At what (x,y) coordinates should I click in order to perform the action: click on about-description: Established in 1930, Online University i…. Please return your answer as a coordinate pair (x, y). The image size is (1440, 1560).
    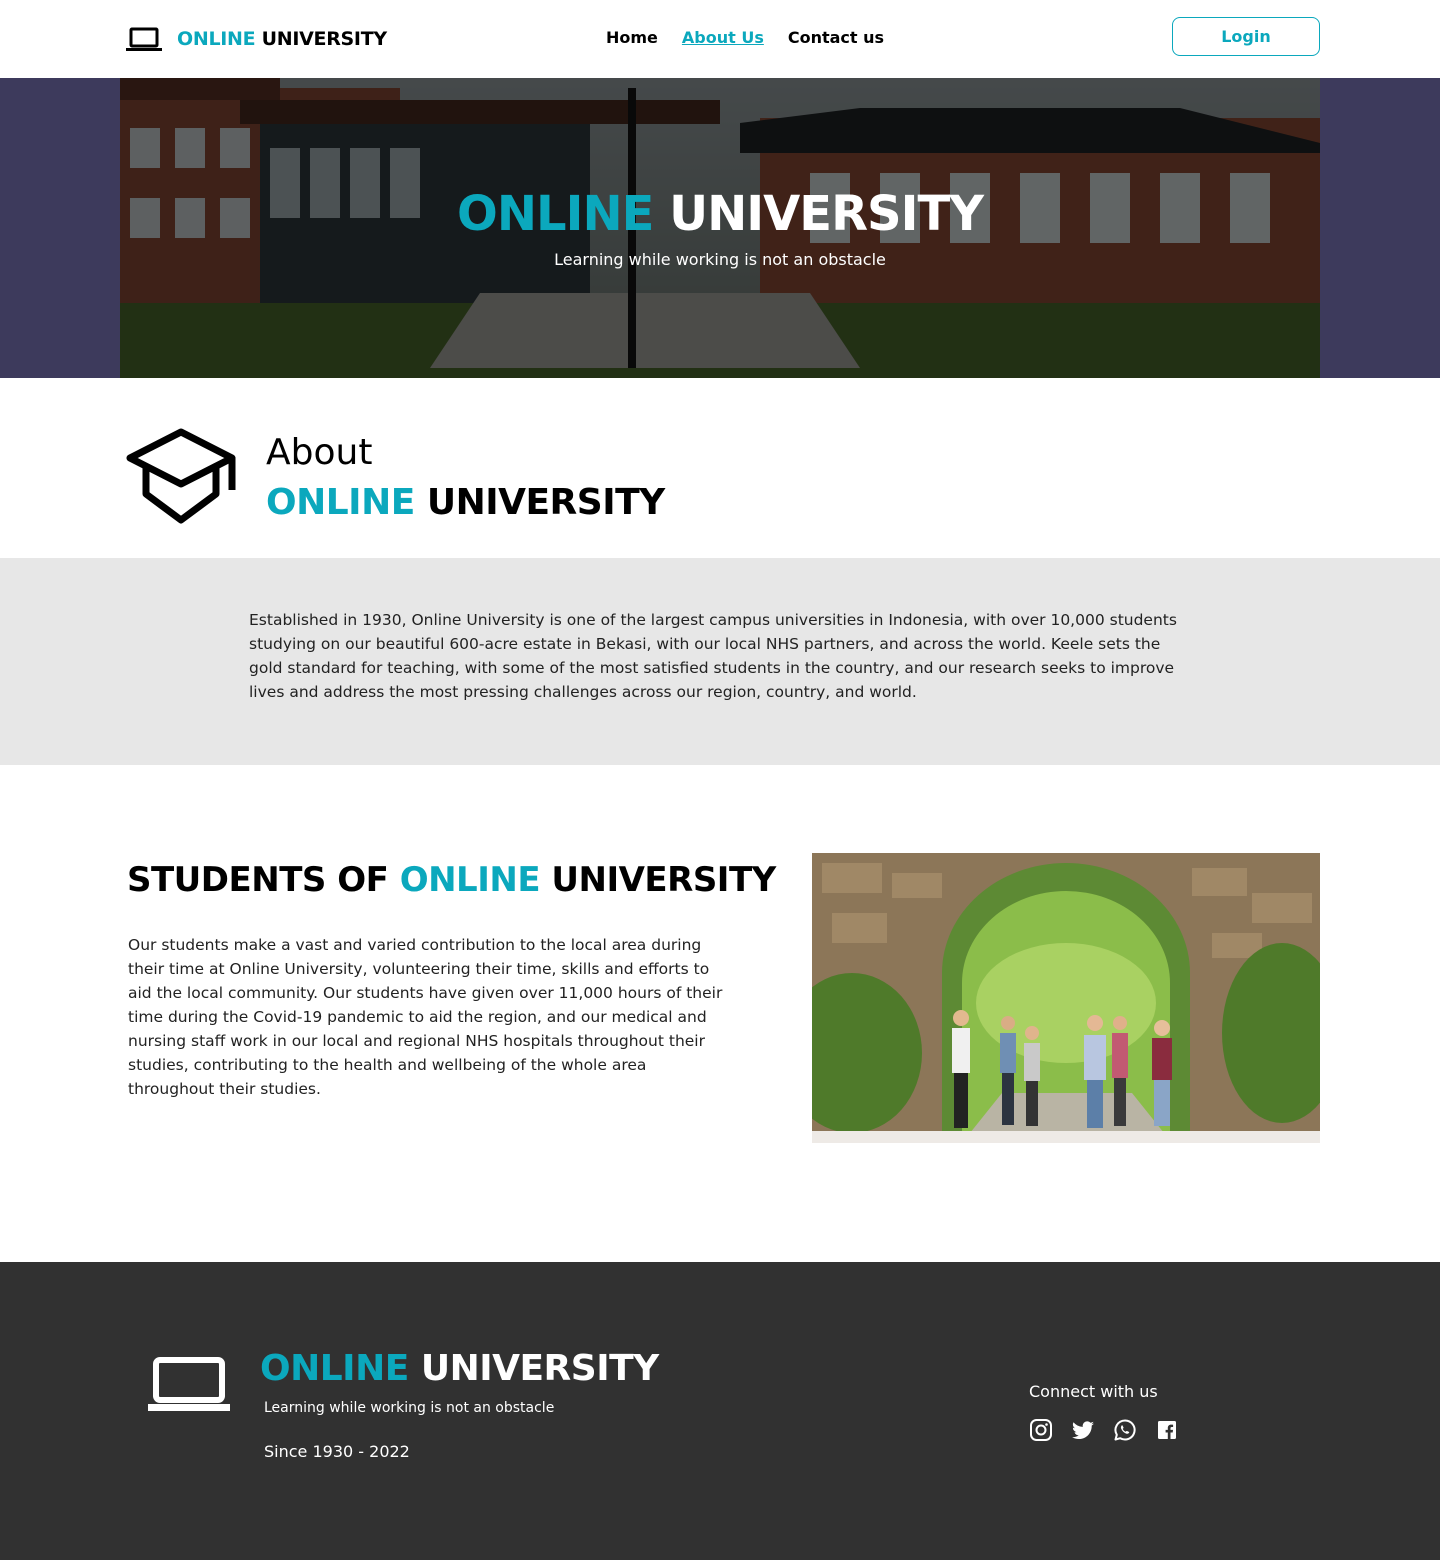
    Looking at the image, I should click on (713, 656).